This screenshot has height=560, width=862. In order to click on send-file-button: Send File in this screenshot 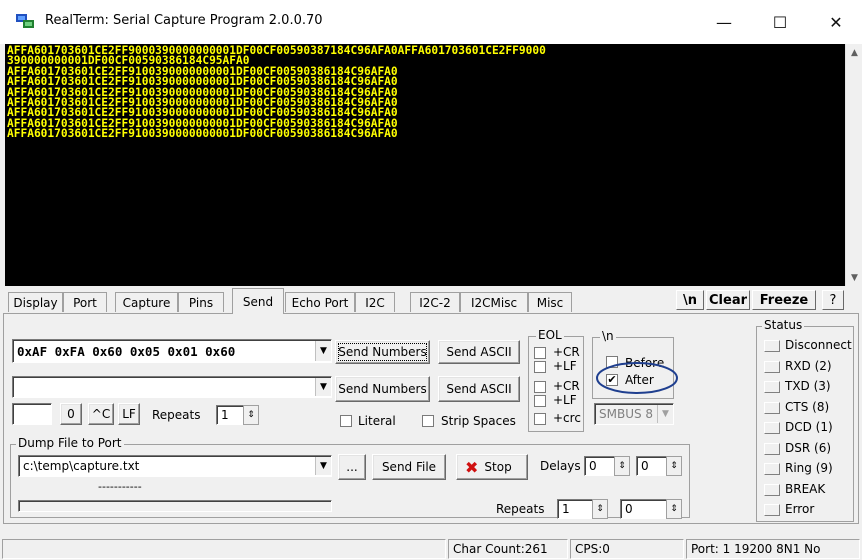, I will do `click(409, 467)`.